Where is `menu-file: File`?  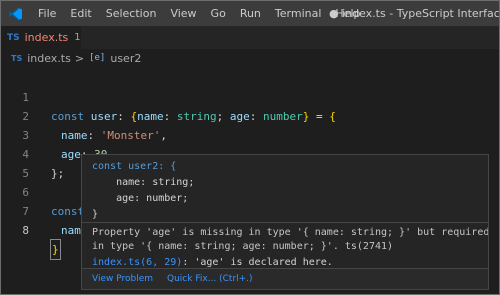 menu-file: File is located at coordinates (47, 13).